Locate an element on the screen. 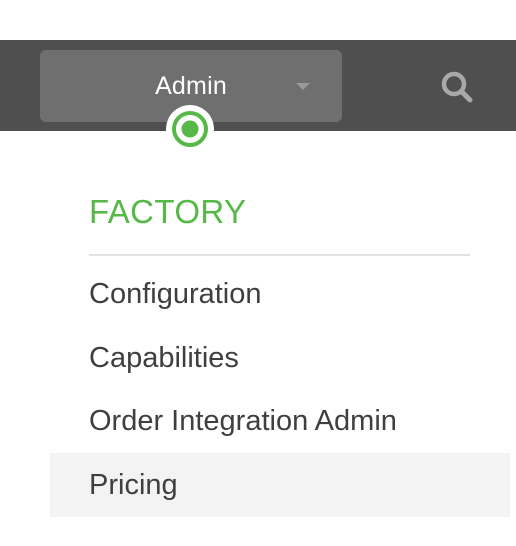 The width and height of the screenshot is (516, 546). location-pin-icon is located at coordinates (190, 129).